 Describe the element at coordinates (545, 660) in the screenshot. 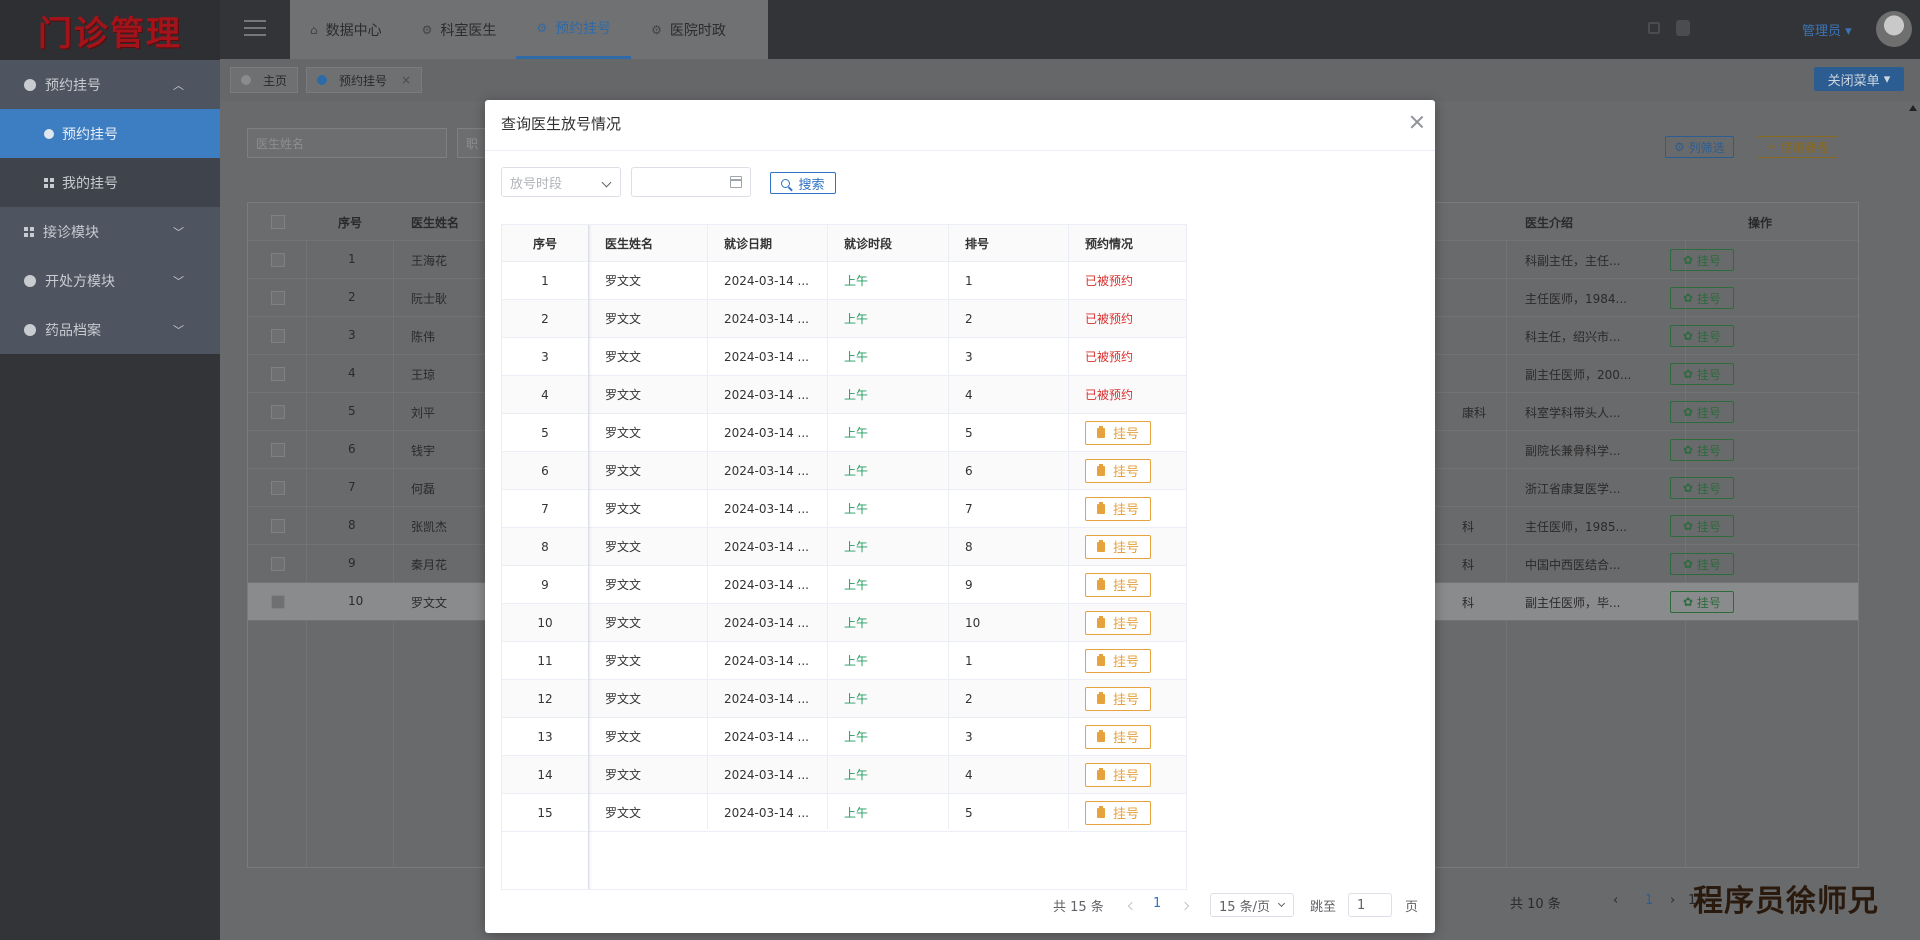

I see `cell-seq: 11` at that location.